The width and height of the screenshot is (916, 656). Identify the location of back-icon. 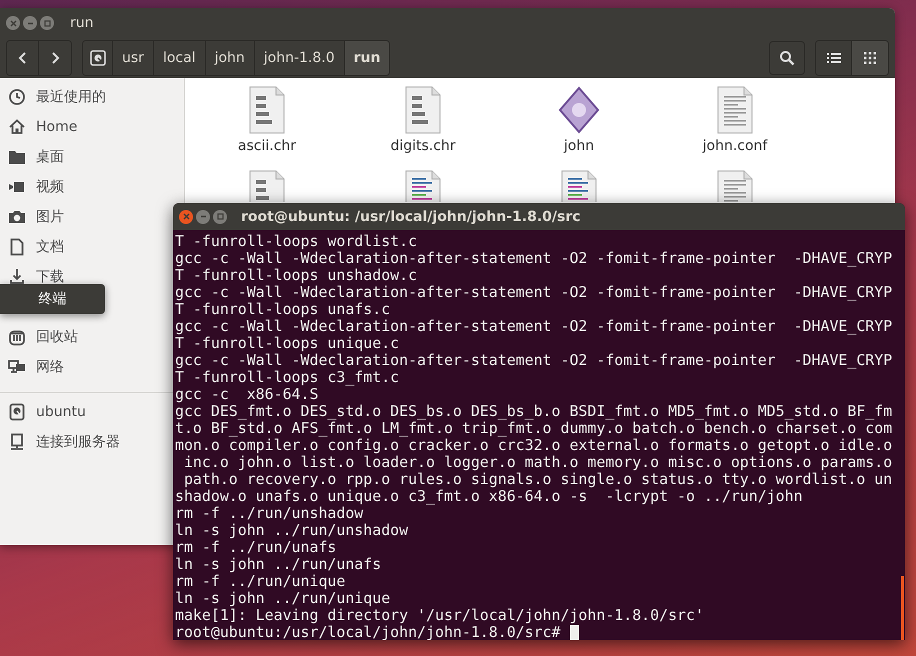
(22, 58).